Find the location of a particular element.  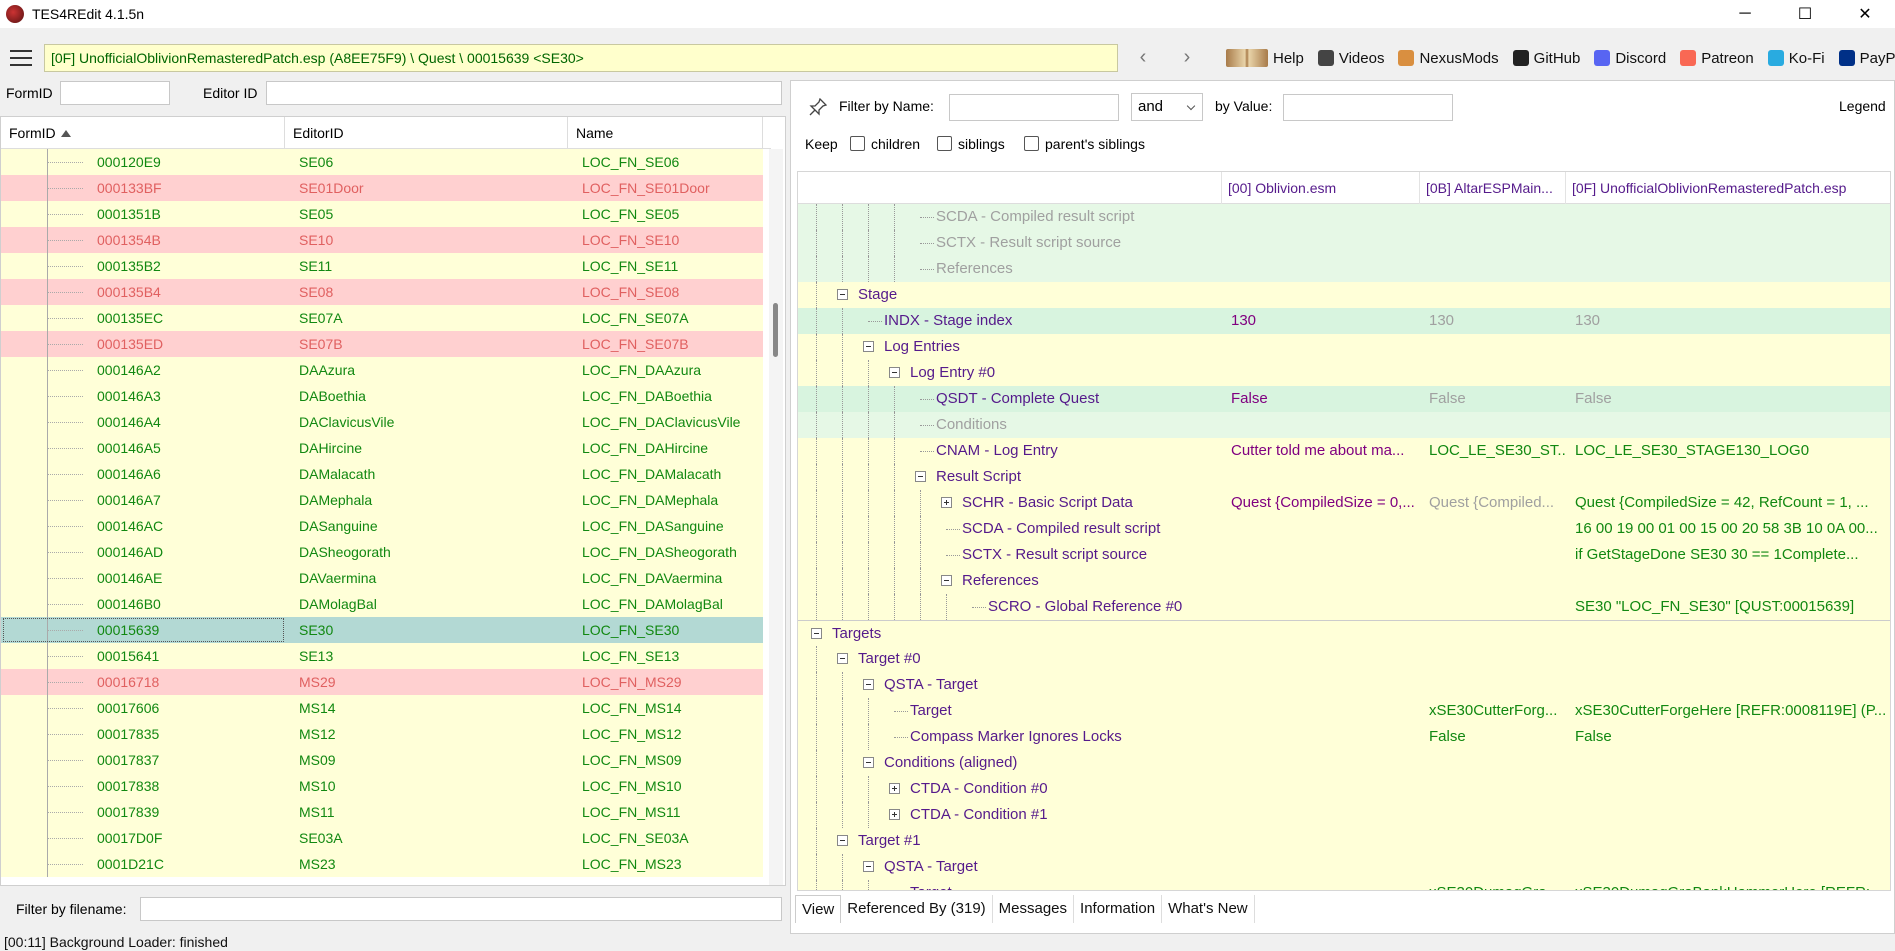

column-header-oblivion-esm: [00] Oblivion.esm is located at coordinates (1320, 188).